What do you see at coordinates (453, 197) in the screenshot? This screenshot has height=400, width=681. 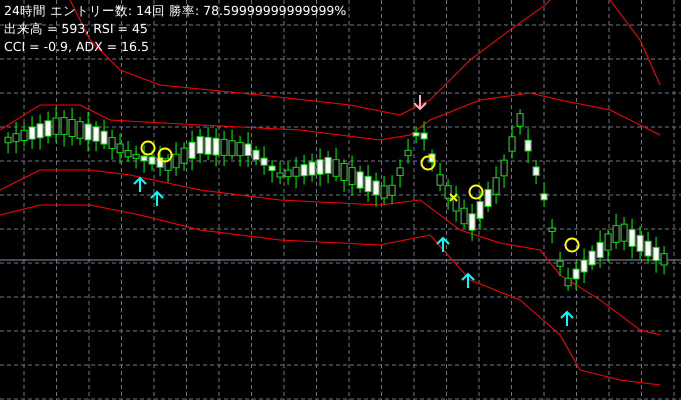 I see `cross-marker` at bounding box center [453, 197].